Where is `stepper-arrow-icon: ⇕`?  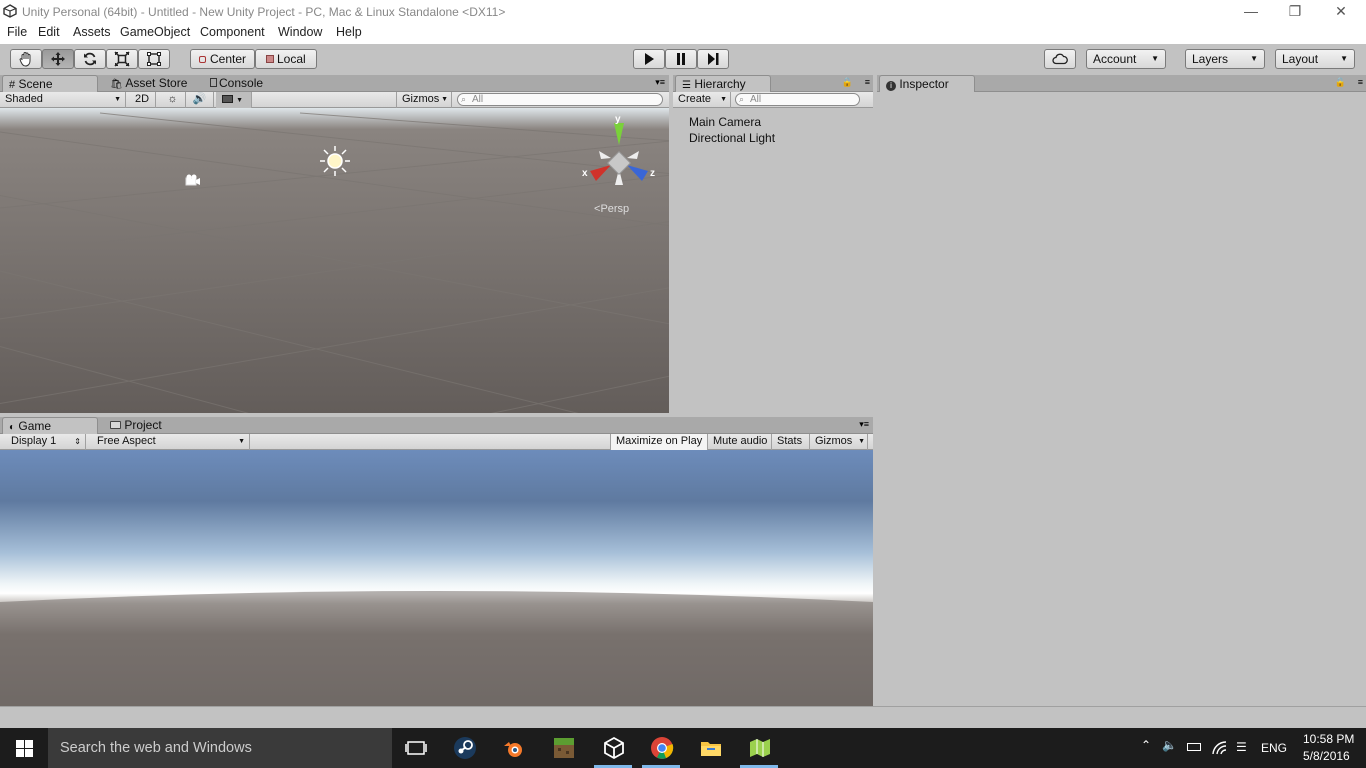 stepper-arrow-icon: ⇕ is located at coordinates (77, 441).